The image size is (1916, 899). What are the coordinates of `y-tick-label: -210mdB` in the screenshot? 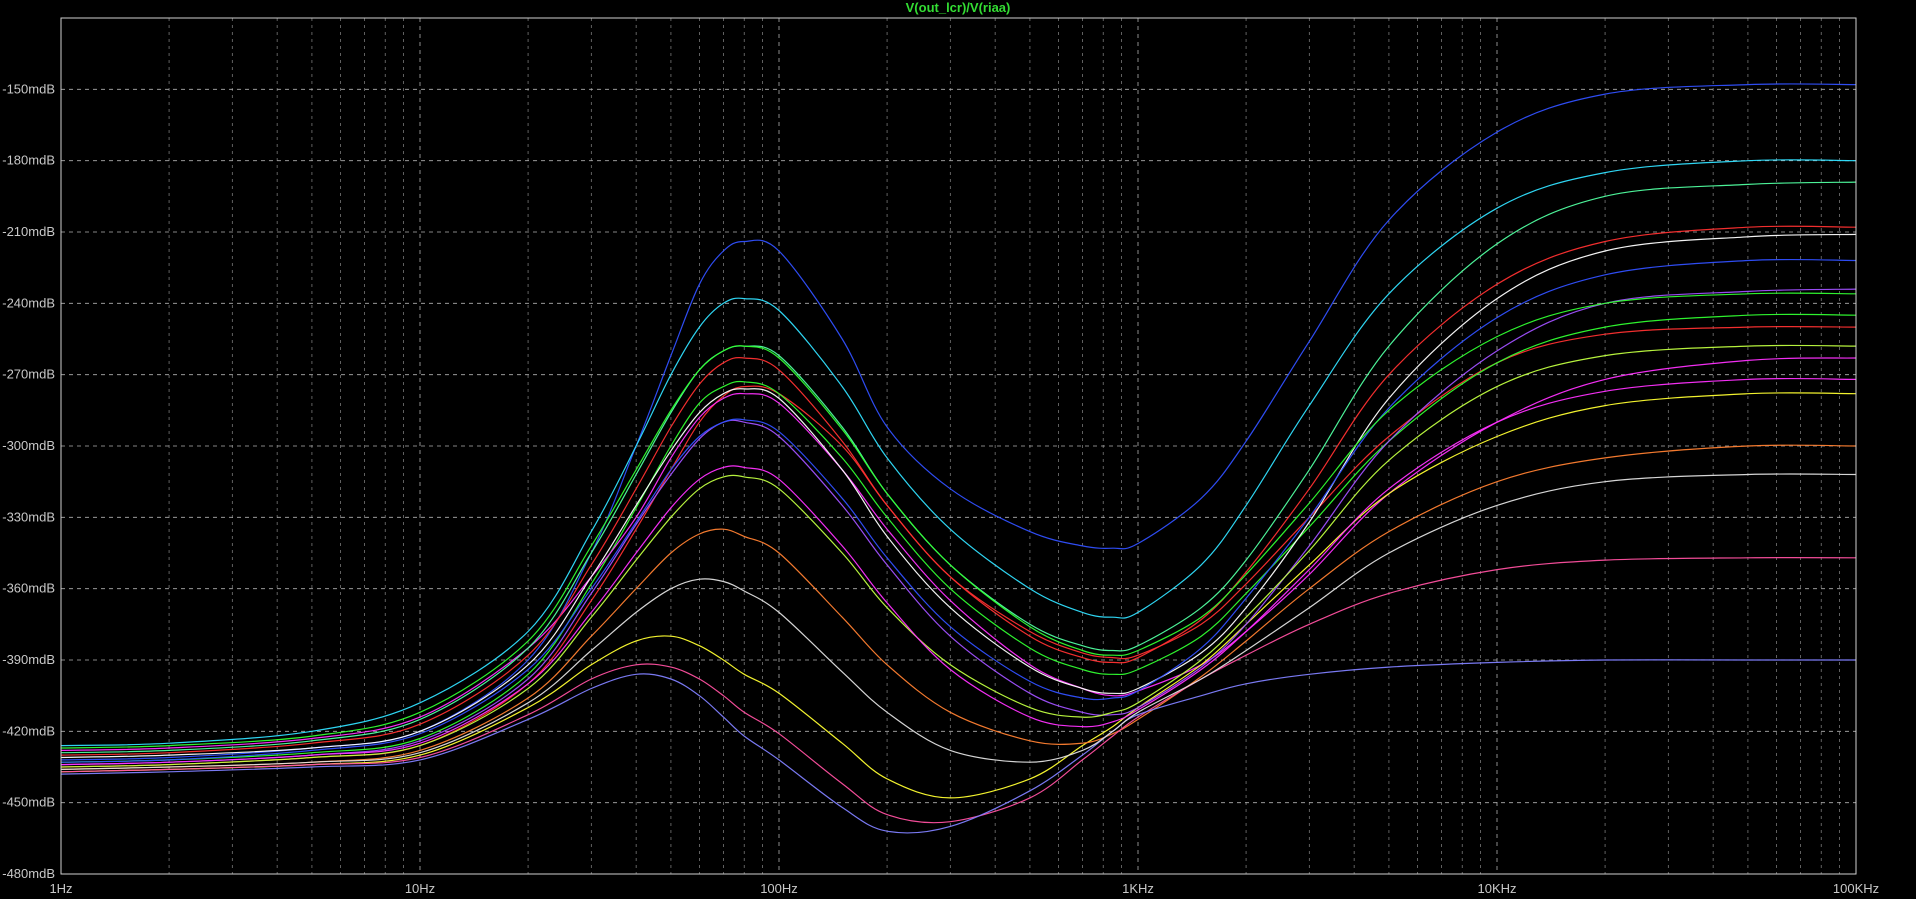 It's located at (28, 231).